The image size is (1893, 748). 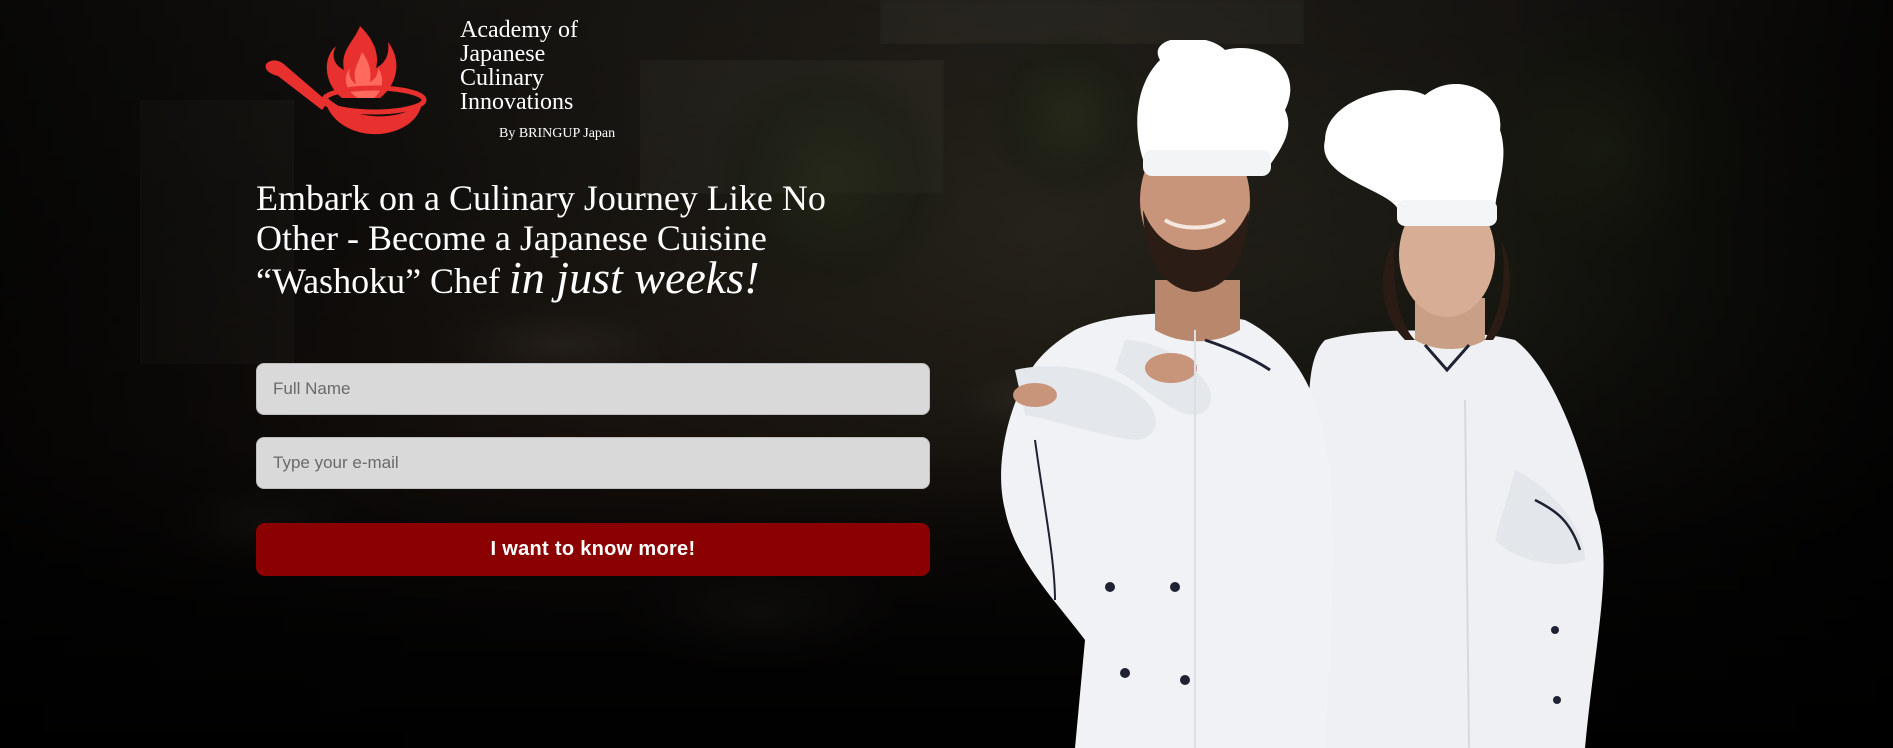 I want to click on flaming-pan-icon, so click(x=346, y=80).